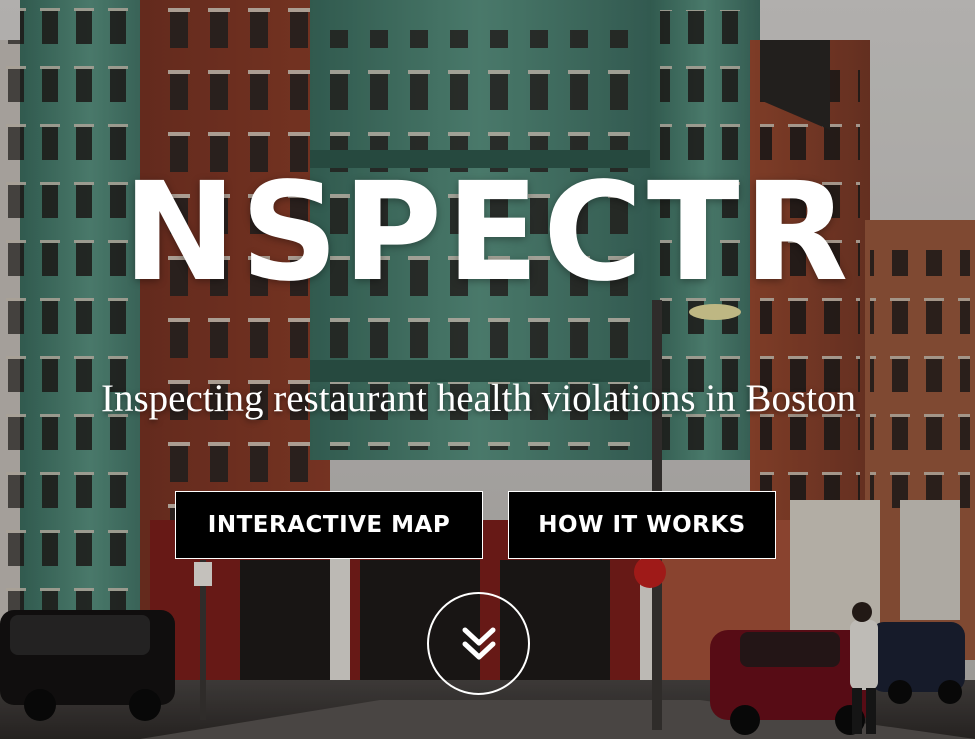 The image size is (975, 739). I want to click on double-chevron-down-icon, so click(478, 643).